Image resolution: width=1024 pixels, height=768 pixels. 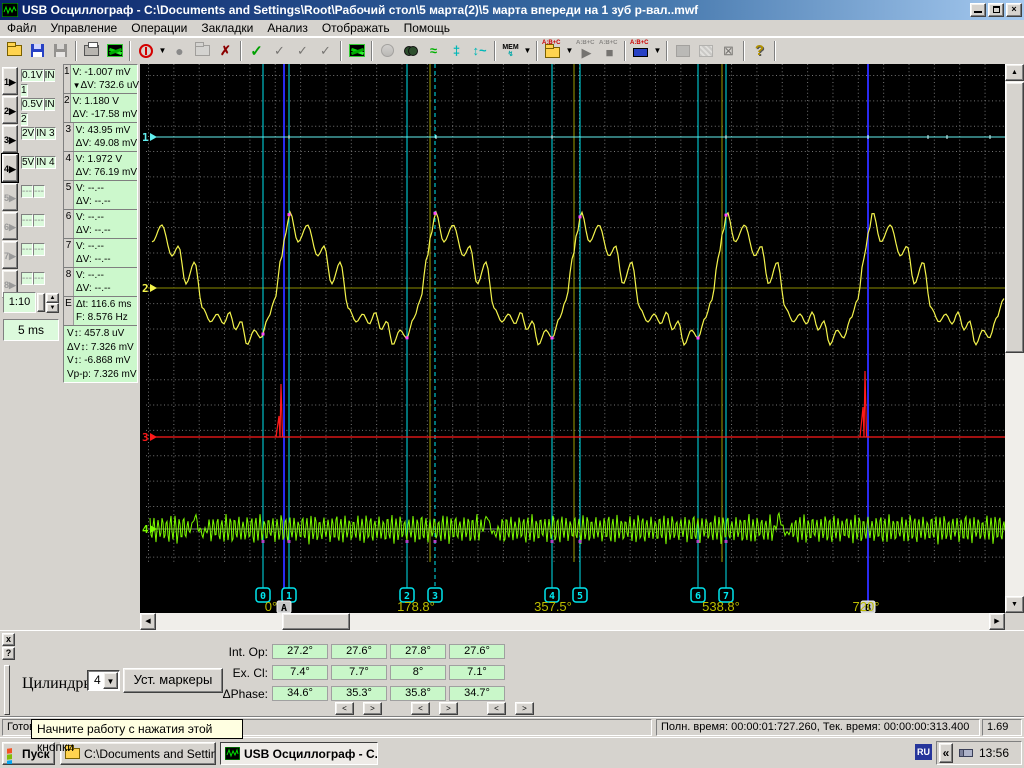 I want to click on menu-bookmarks: Закладки, so click(x=227, y=28).